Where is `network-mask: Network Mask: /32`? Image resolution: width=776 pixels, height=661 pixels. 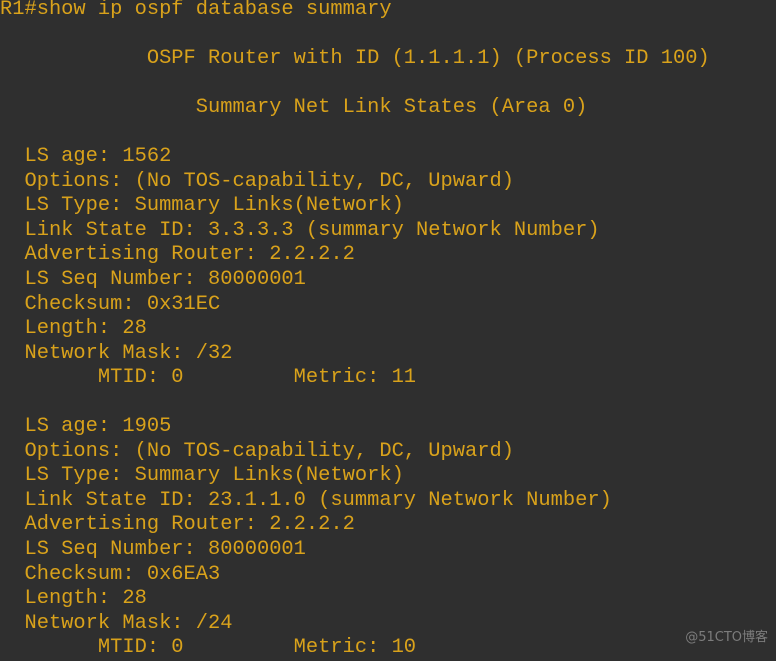 network-mask: Network Mask: /32 is located at coordinates (116, 353).